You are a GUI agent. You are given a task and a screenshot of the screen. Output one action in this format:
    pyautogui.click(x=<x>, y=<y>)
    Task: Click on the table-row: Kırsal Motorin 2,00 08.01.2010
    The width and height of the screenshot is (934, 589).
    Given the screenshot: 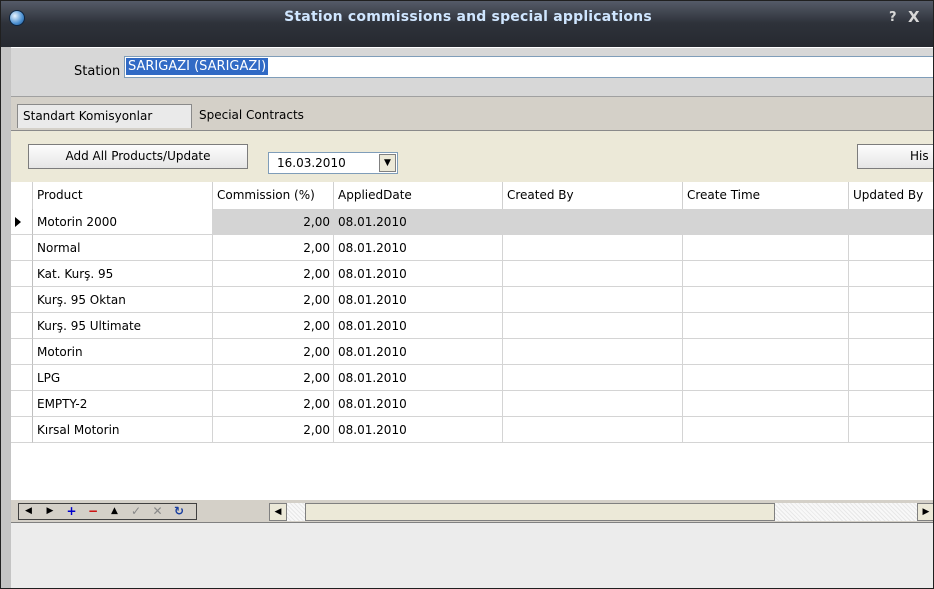 What is the action you would take?
    pyautogui.click(x=472, y=430)
    